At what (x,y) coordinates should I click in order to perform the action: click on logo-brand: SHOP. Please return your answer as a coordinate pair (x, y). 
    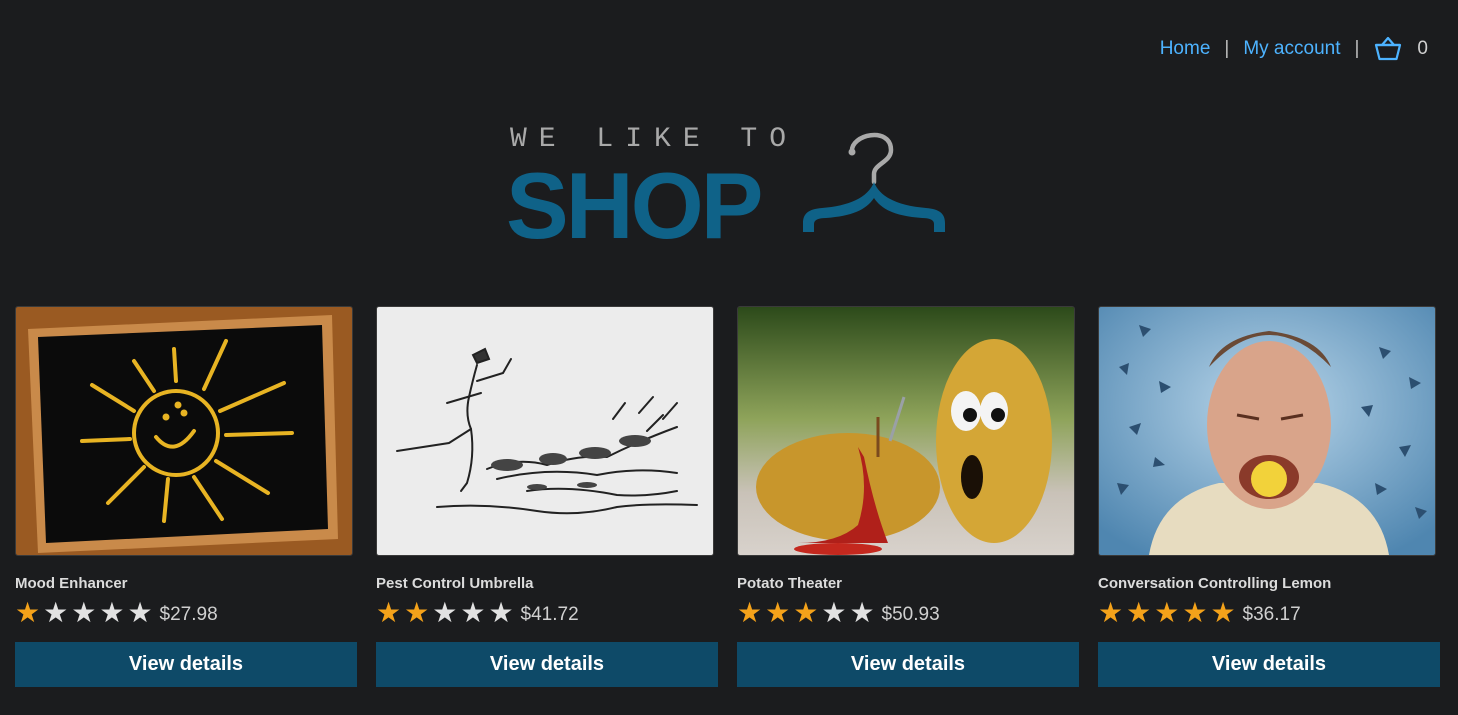
    Looking at the image, I should click on (634, 205).